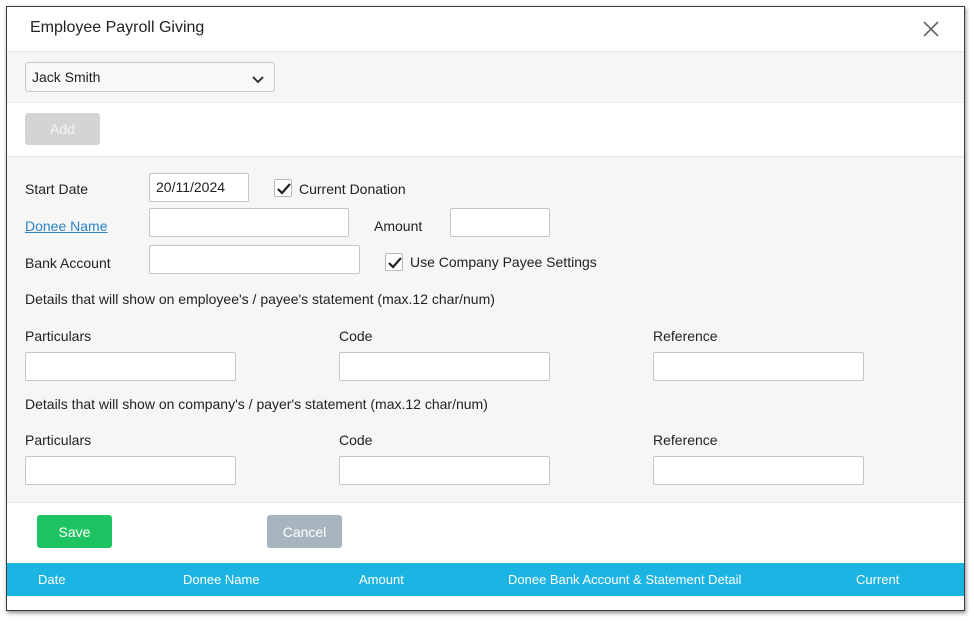 The width and height of the screenshot is (974, 621). I want to click on company-code-label: Code, so click(356, 440).